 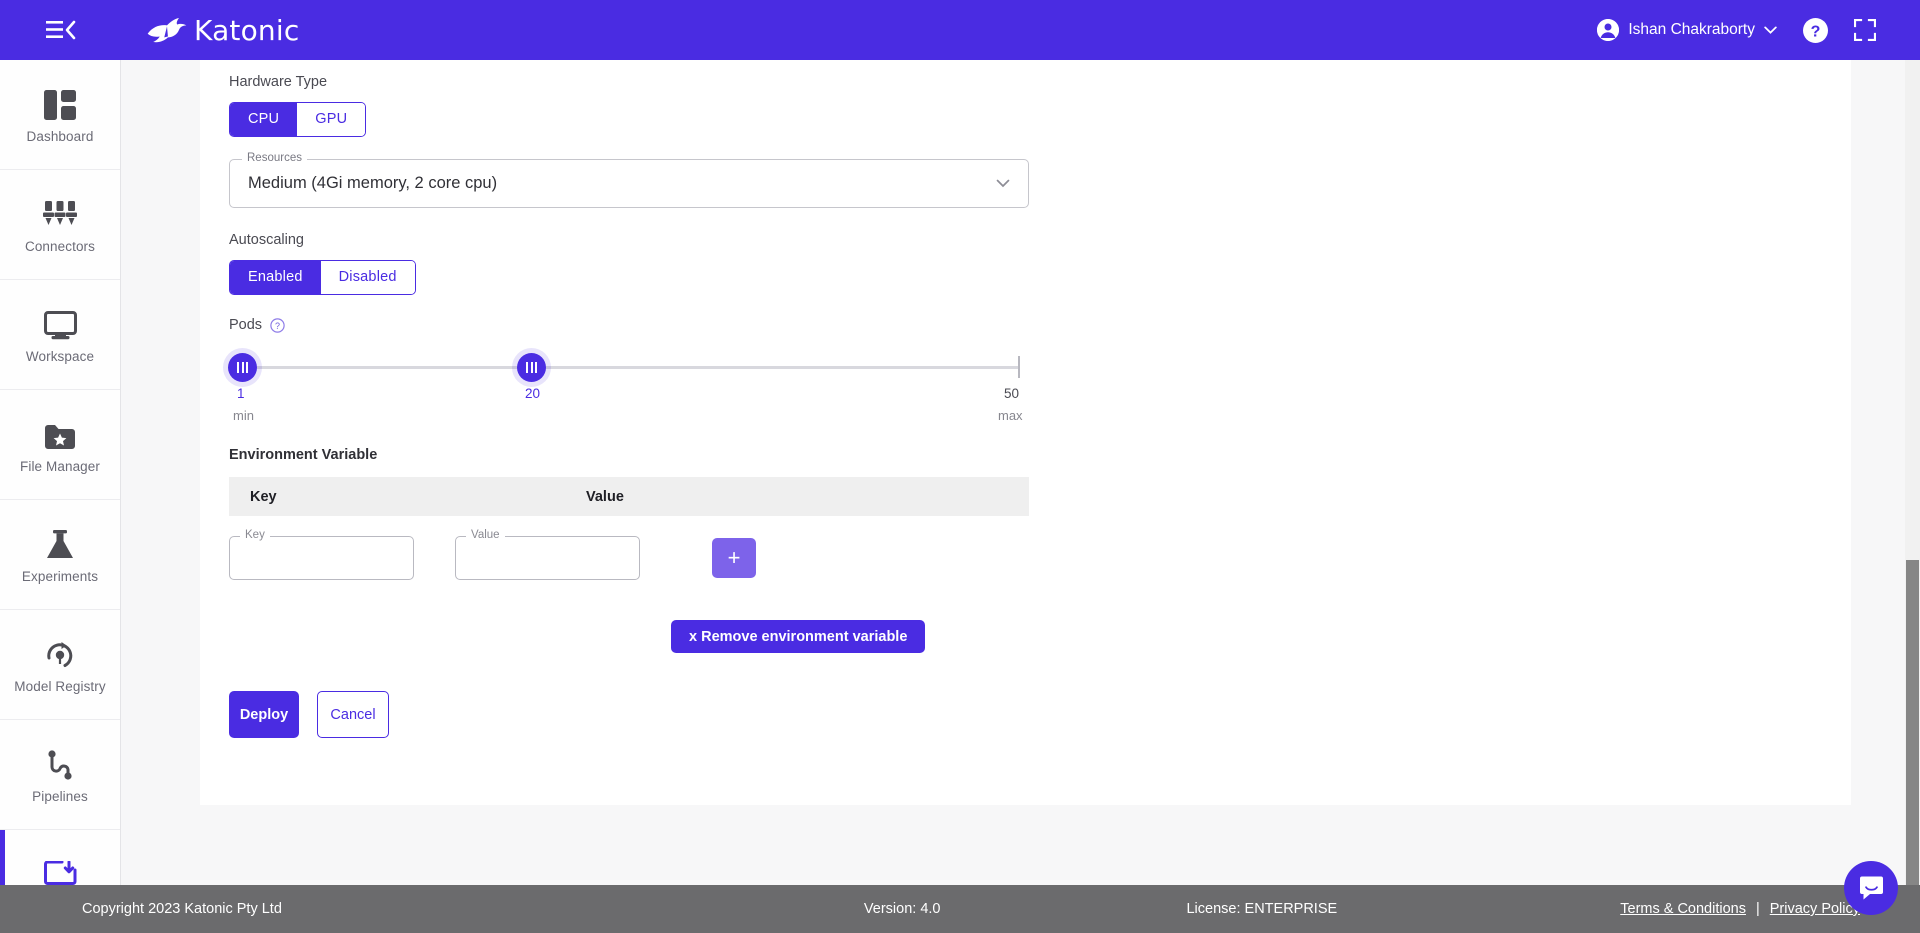 What do you see at coordinates (167, 30) in the screenshot?
I see `kangaroo-logo-icon` at bounding box center [167, 30].